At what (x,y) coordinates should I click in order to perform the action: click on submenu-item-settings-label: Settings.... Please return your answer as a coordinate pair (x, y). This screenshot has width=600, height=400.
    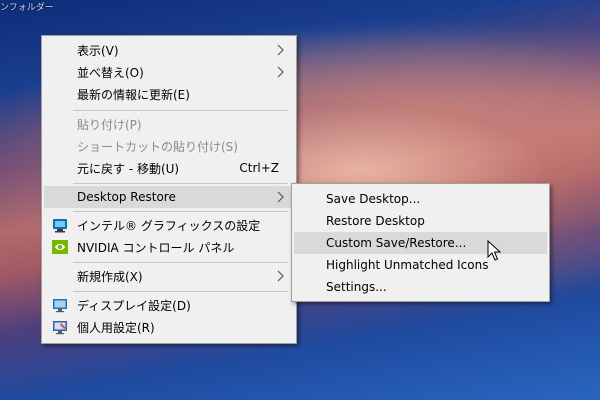
    Looking at the image, I should click on (356, 287).